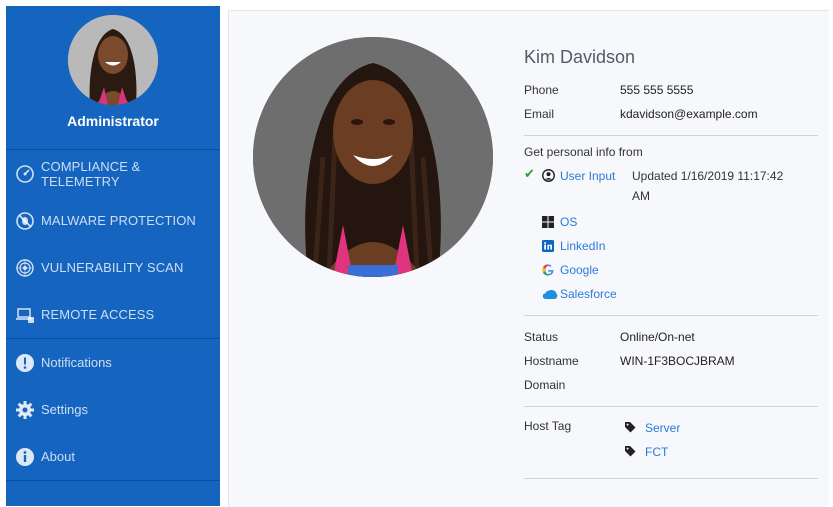 The width and height of the screenshot is (833, 507). Describe the element at coordinates (677, 361) in the screenshot. I see `hostname-value: WIN-1F3BOCJBRAM` at that location.